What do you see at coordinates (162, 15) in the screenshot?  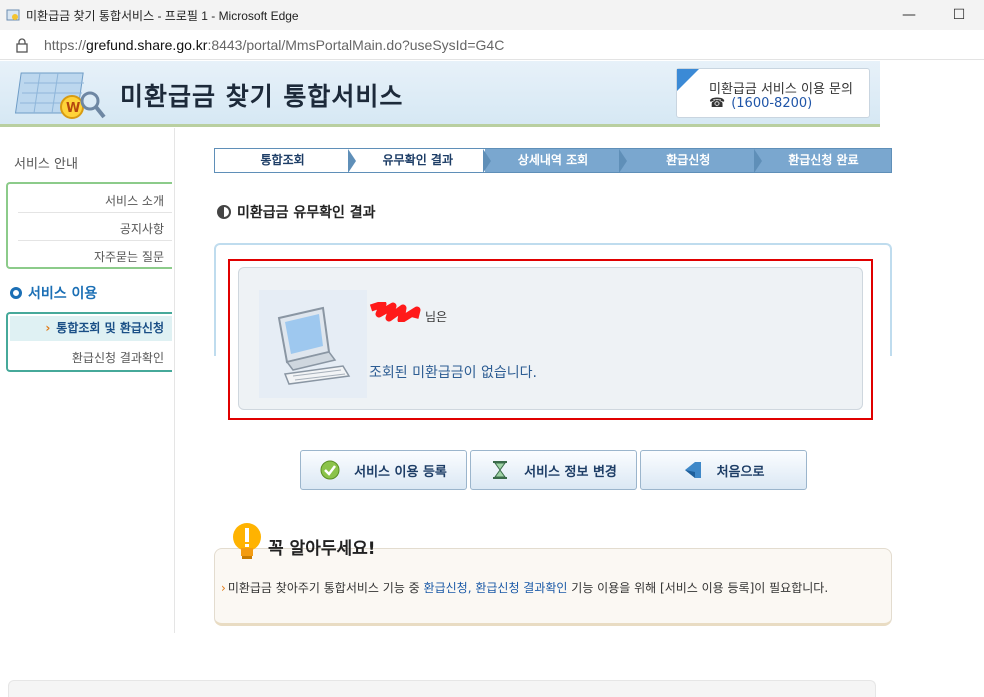 I see `window-title: 미환급금 찾기 통합서비스 - 프로필 1 - Microsoft Edge` at bounding box center [162, 15].